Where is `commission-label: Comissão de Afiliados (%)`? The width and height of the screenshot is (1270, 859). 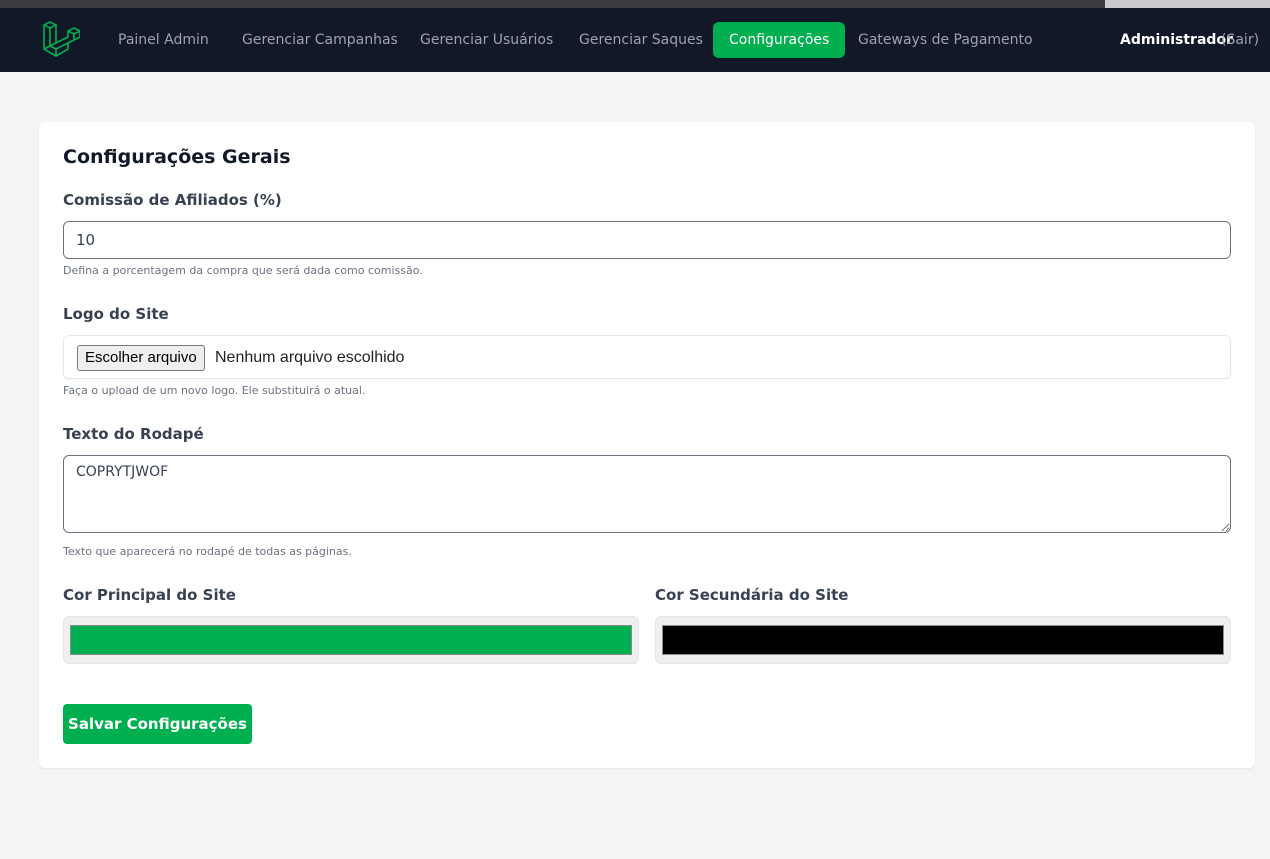 commission-label: Comissão de Afiliados (%) is located at coordinates (172, 200).